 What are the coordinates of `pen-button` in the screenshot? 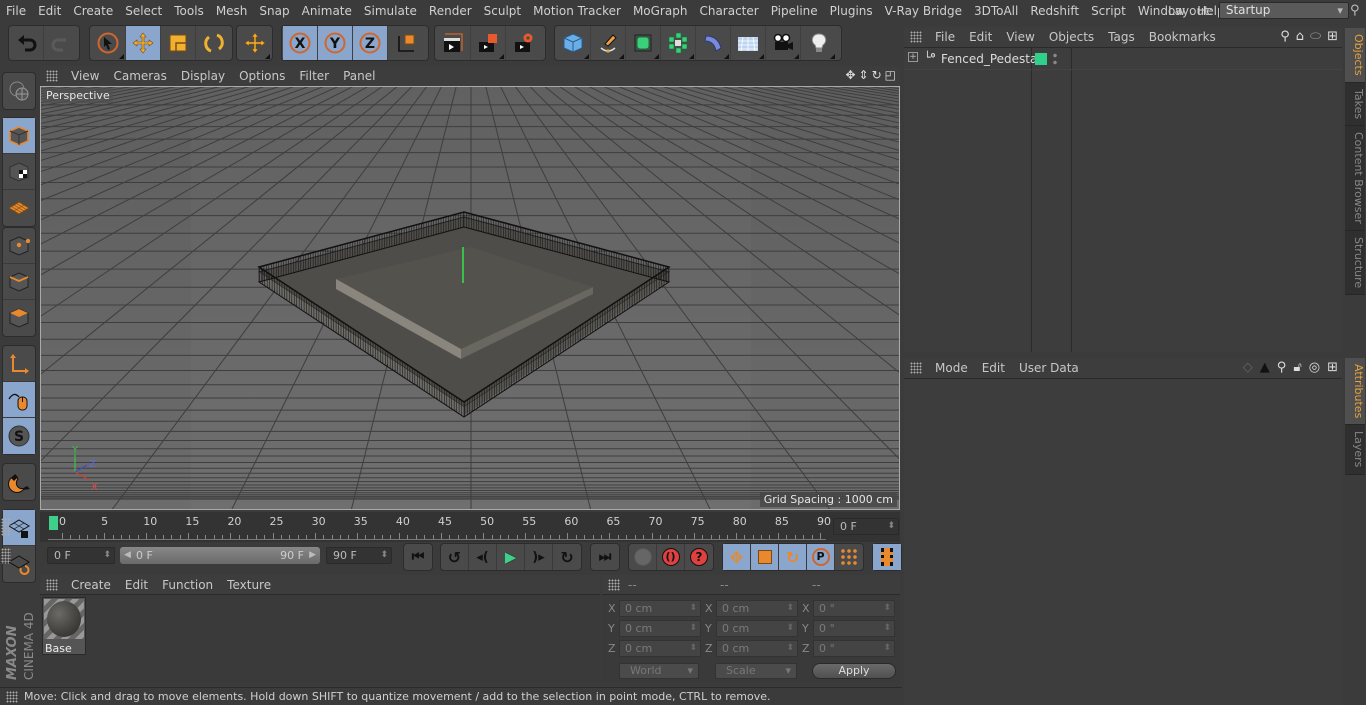 It's located at (608, 43).